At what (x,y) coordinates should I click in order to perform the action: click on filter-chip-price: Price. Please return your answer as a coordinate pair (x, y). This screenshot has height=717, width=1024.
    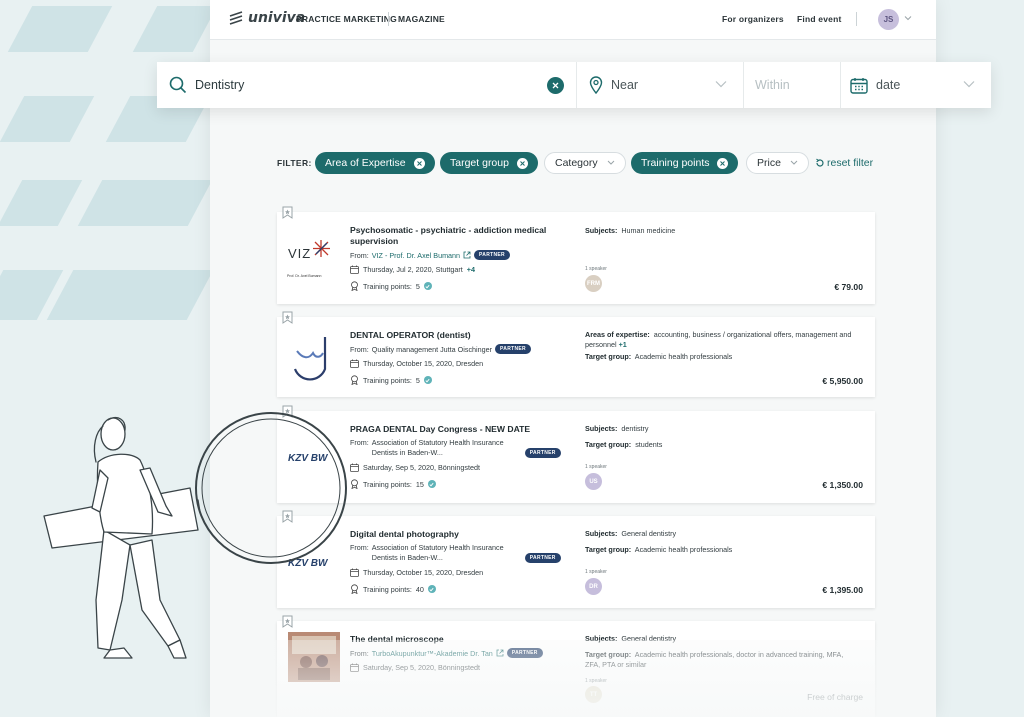
    Looking at the image, I should click on (777, 163).